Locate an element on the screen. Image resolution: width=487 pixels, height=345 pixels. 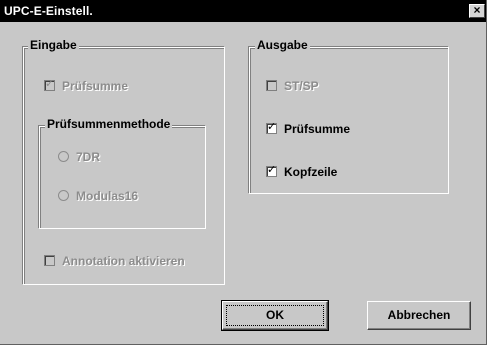
ausgabe-legend: Ausgabe is located at coordinates (282, 45).